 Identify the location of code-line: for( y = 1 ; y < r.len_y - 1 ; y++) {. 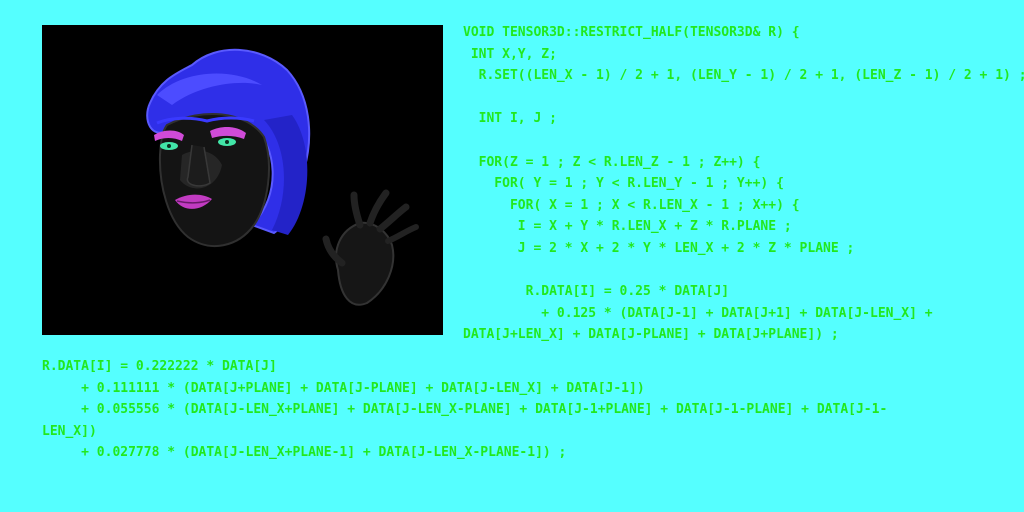
(623, 184).